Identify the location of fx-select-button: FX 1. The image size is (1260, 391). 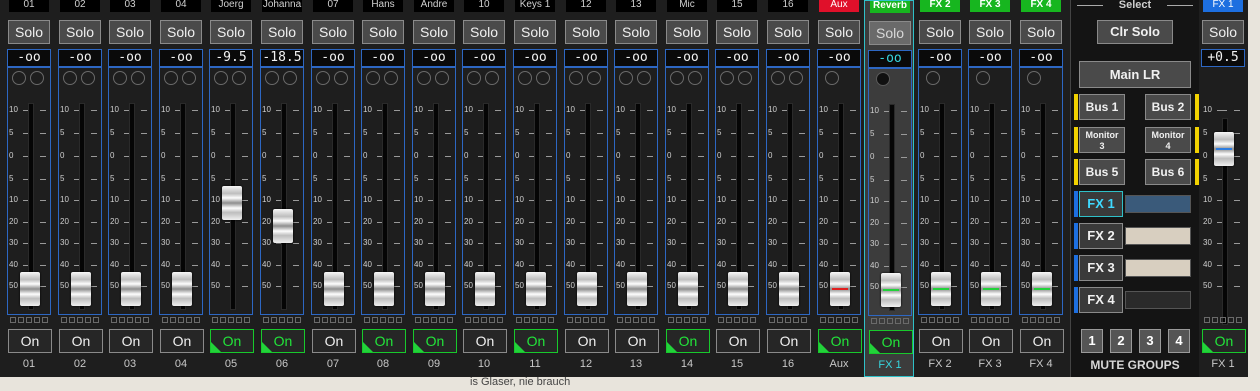
(1101, 204).